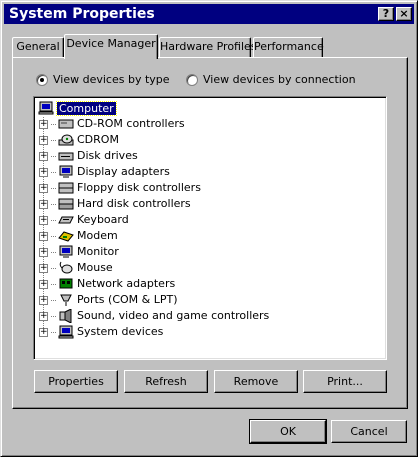 This screenshot has height=457, width=418. Describe the element at coordinates (66, 267) in the screenshot. I see `mouse-icon` at that location.